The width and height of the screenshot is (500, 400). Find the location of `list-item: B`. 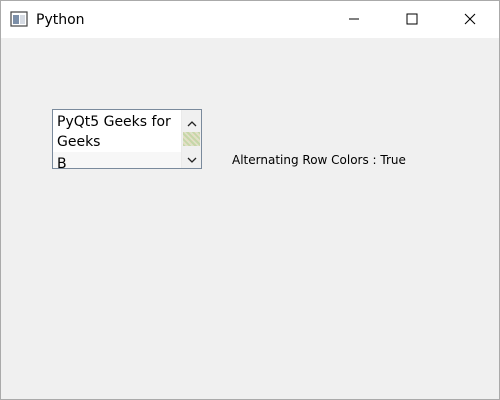

list-item: B is located at coordinates (117, 160).